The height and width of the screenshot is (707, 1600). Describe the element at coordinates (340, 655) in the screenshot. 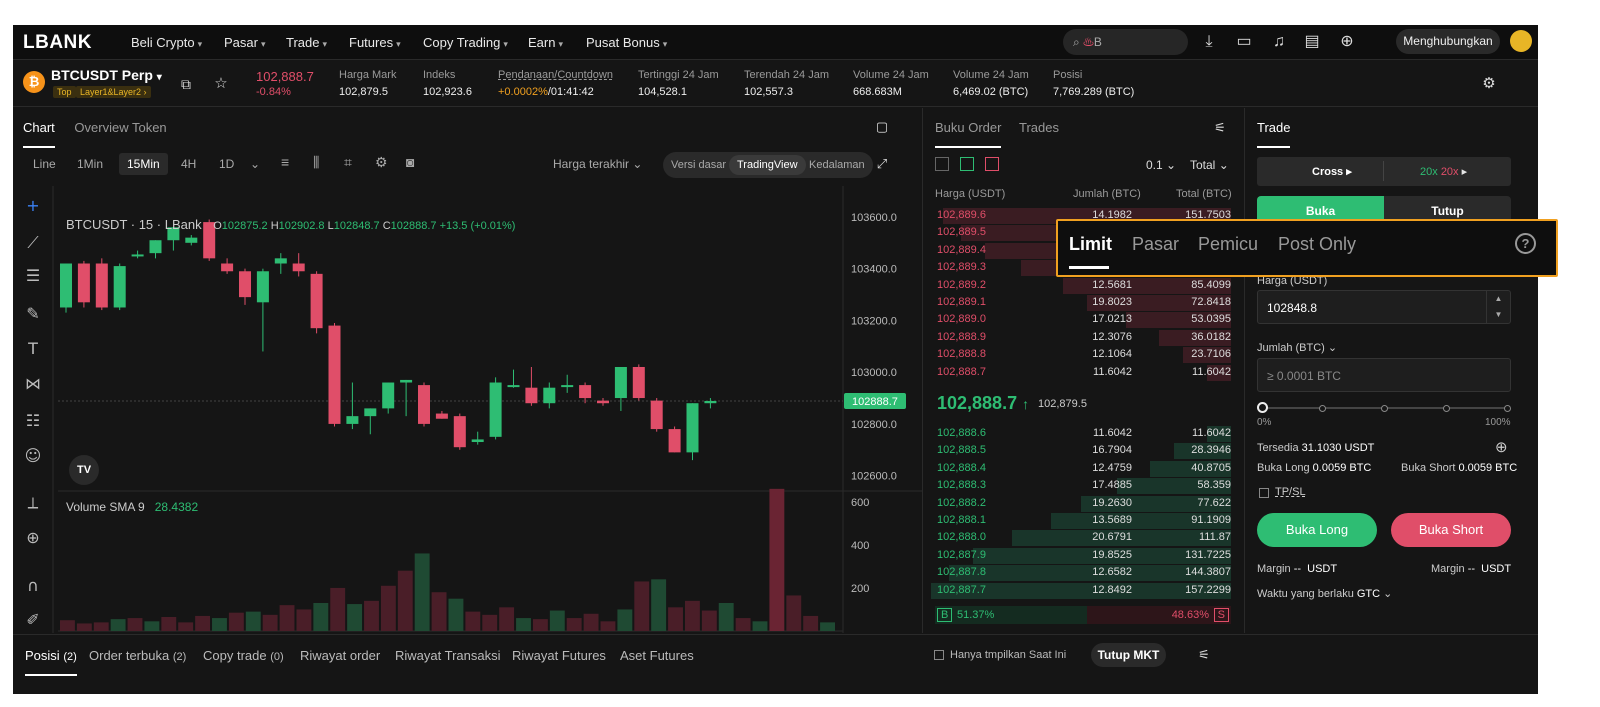

I see `tab-order-history: Riwayat order` at that location.